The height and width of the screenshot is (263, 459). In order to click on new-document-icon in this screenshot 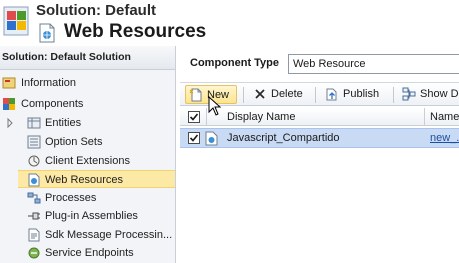, I will do `click(195, 95)`.